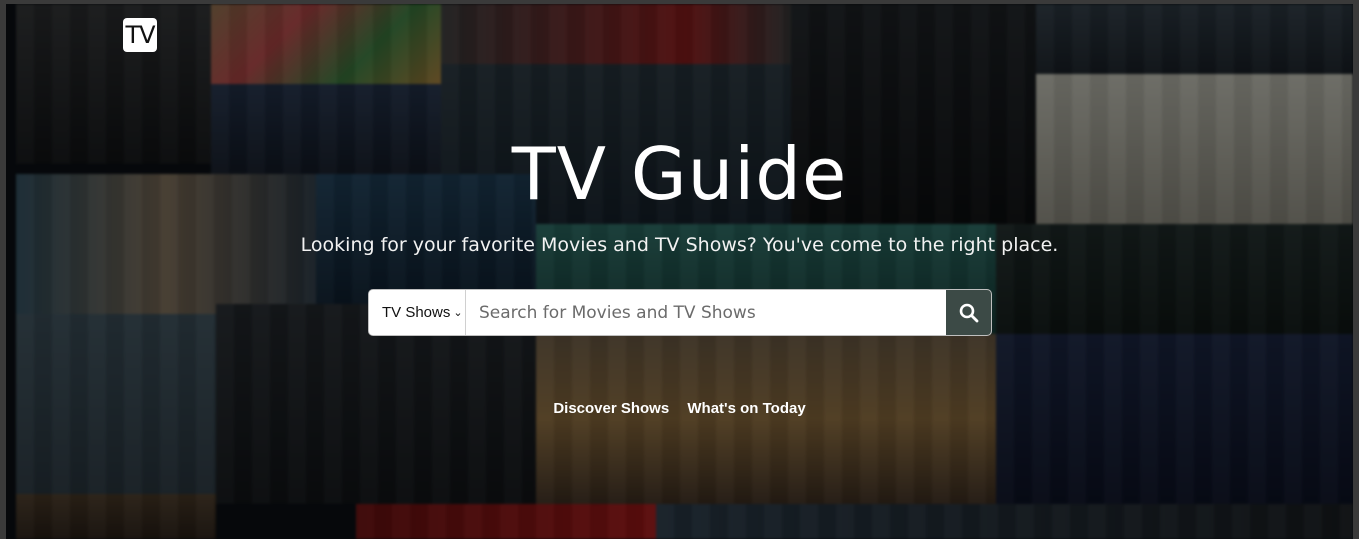 The height and width of the screenshot is (539, 1359). What do you see at coordinates (611, 408) in the screenshot?
I see `discover-shows-link: Discover Shows` at bounding box center [611, 408].